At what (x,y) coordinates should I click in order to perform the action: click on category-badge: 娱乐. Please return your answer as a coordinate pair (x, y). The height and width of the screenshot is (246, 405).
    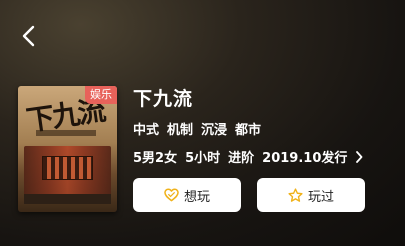
    Looking at the image, I should click on (101, 95).